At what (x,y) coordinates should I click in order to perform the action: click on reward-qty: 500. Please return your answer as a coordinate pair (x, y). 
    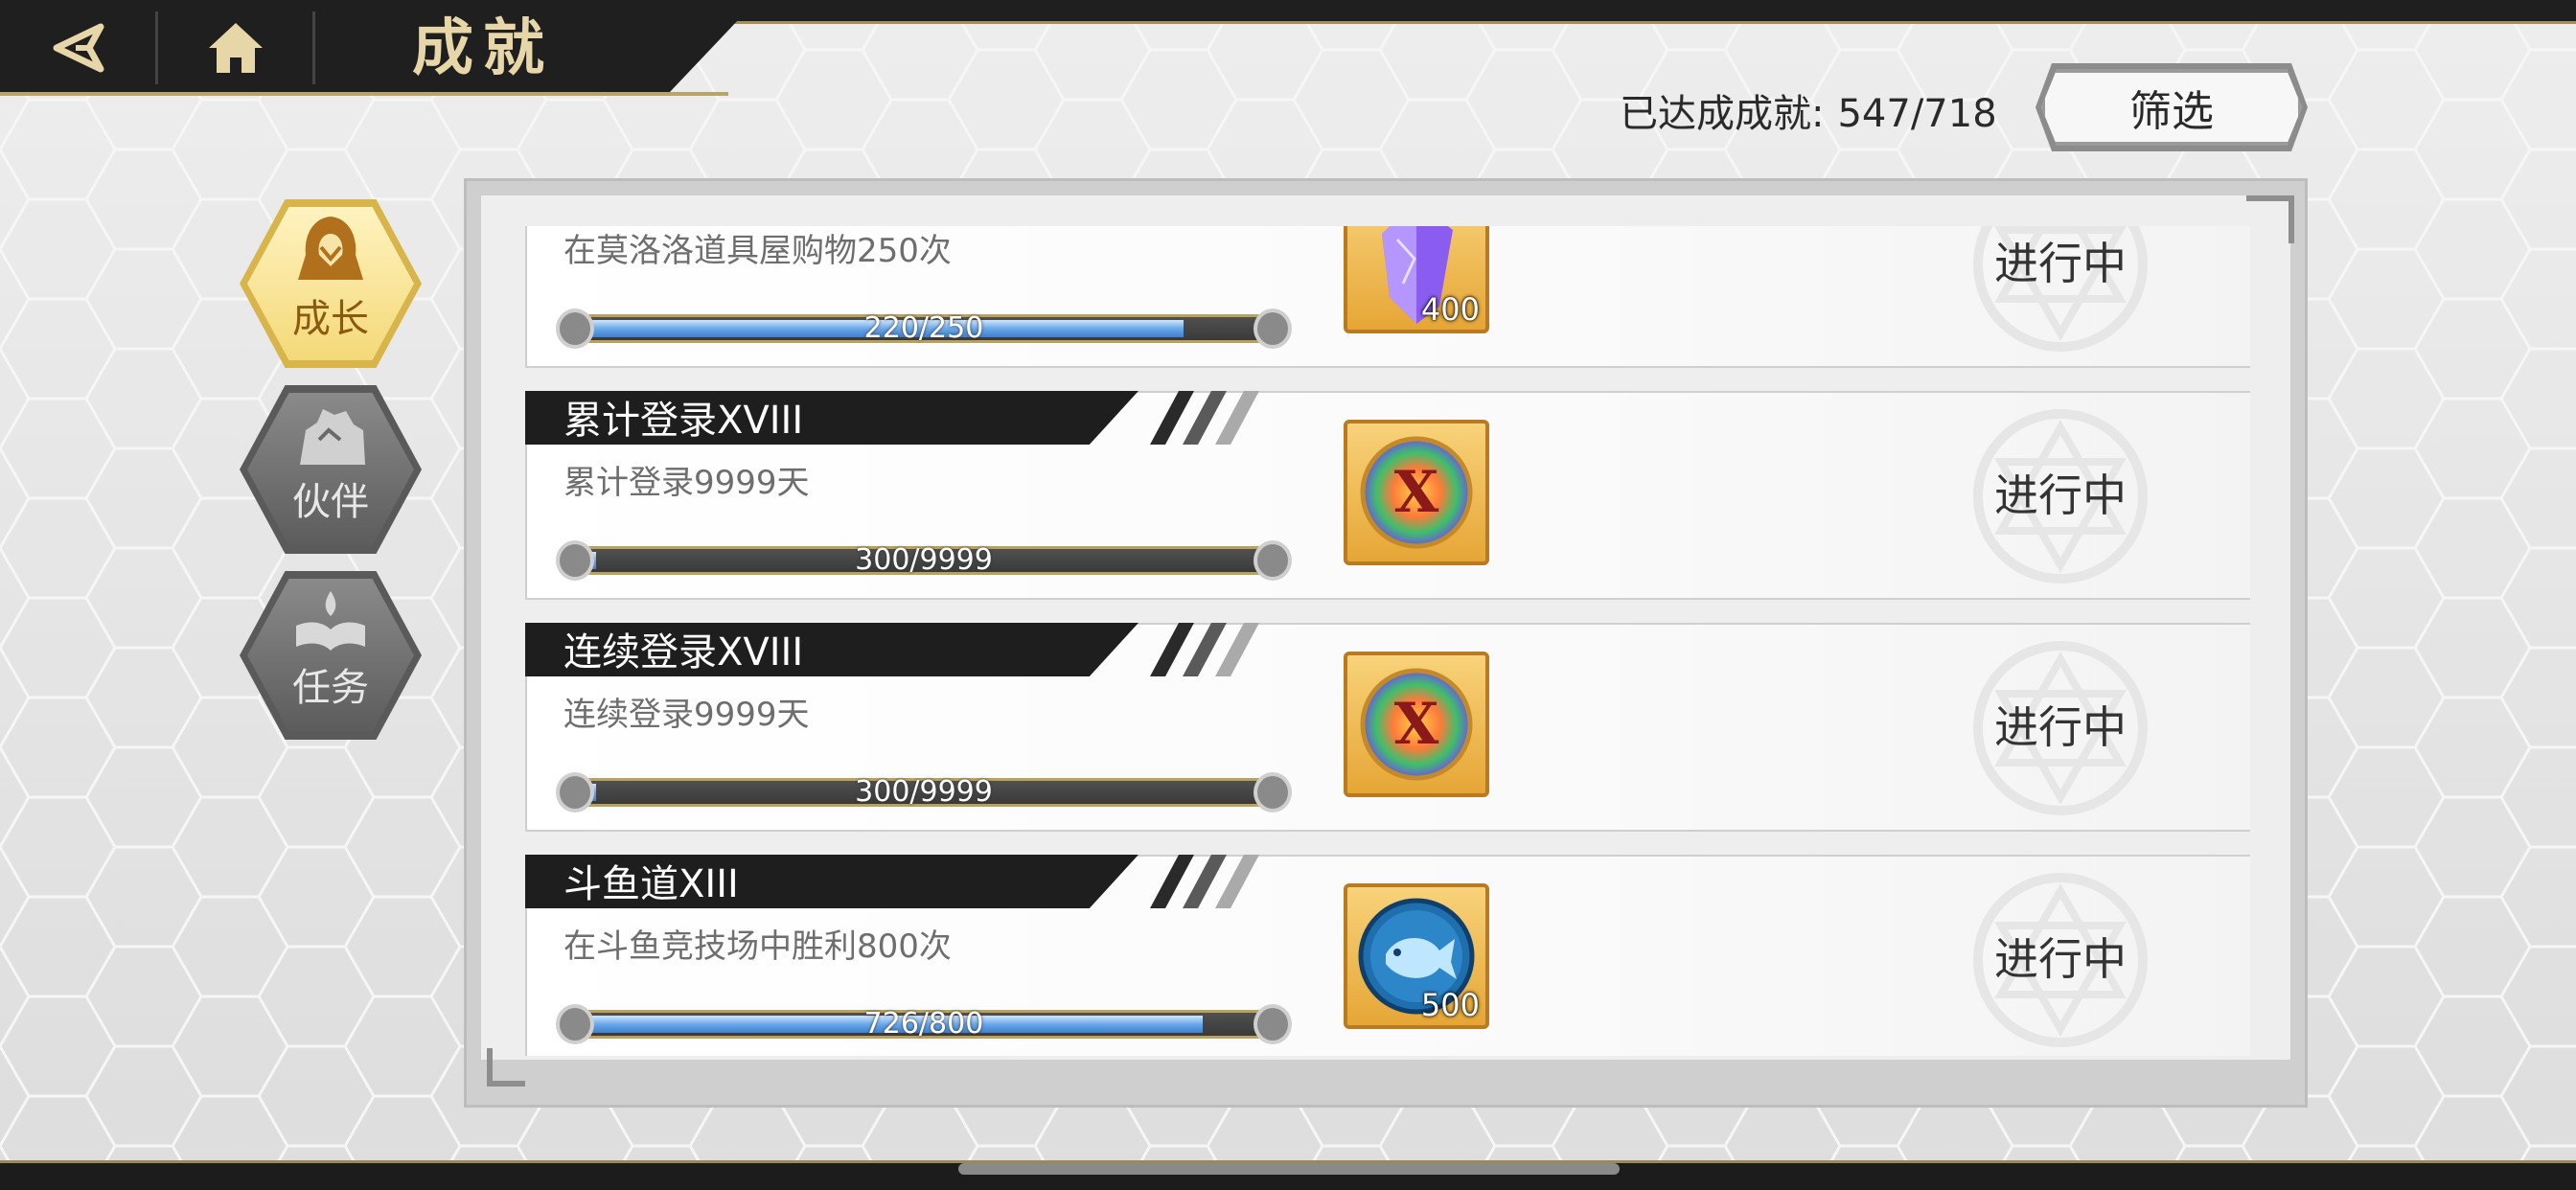
    Looking at the image, I should click on (1450, 1005).